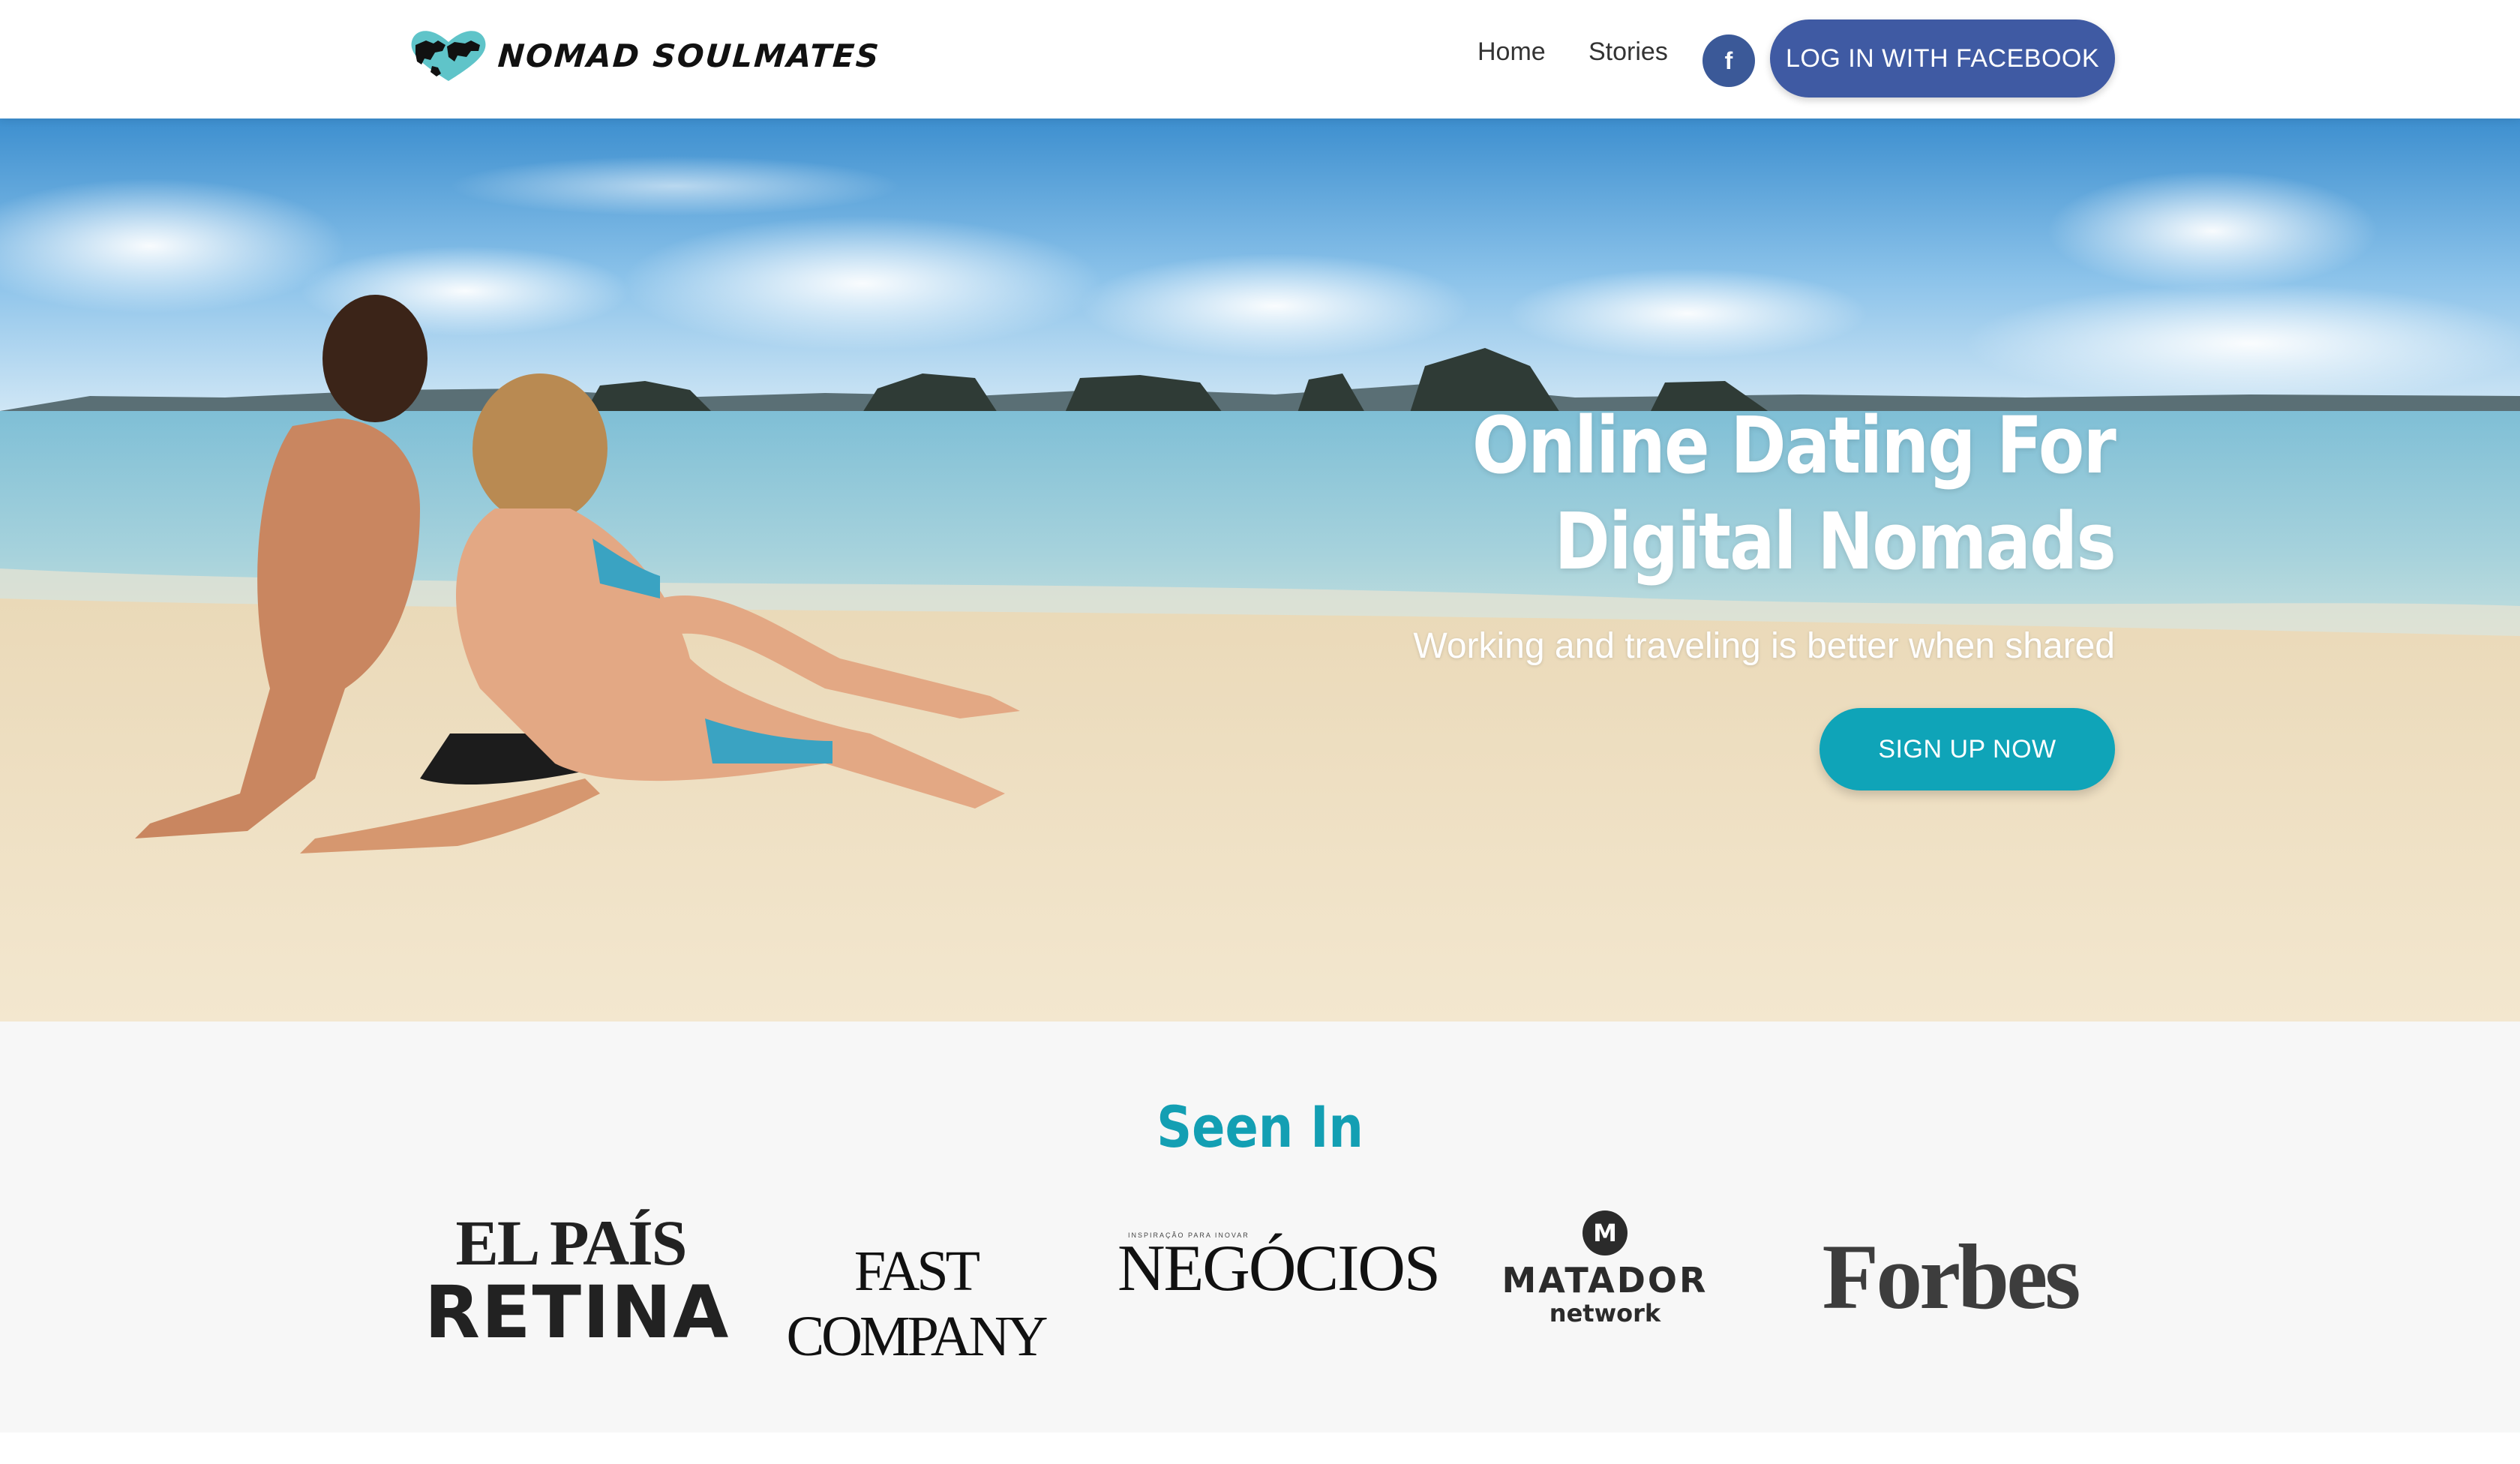 The image size is (2520, 1464). Describe the element at coordinates (577, 1312) in the screenshot. I see `retina-wordmark: RETINA` at that location.